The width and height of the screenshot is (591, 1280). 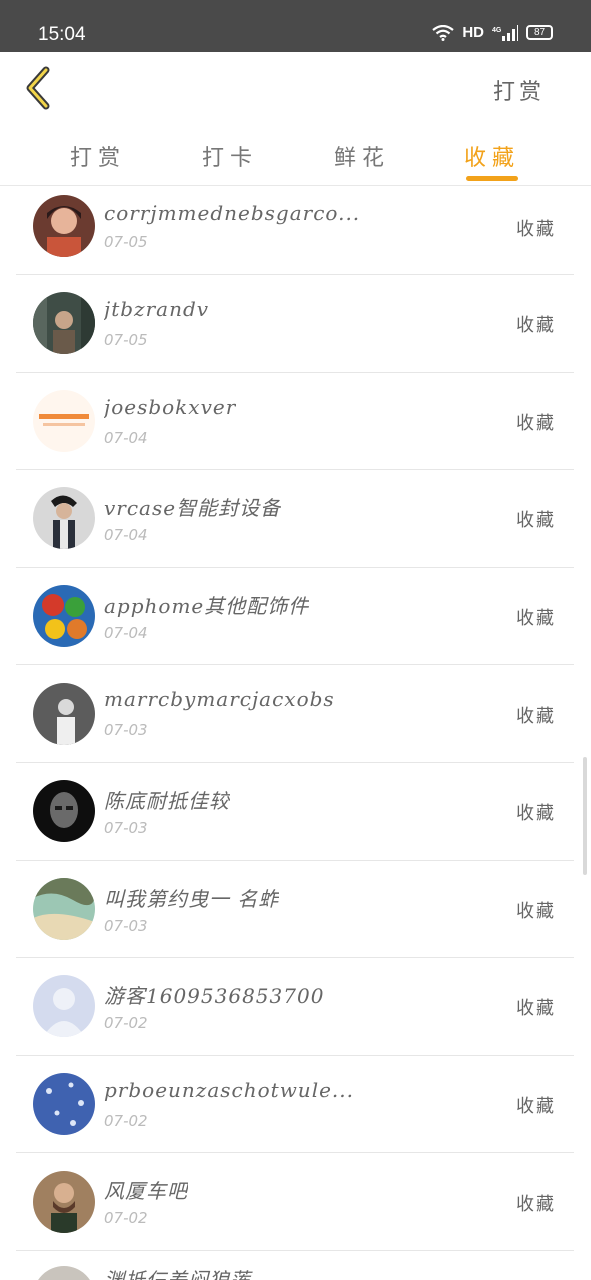 I want to click on list-item: marrcbymarcjacxobs 07-03 收藏, so click(x=295, y=714).